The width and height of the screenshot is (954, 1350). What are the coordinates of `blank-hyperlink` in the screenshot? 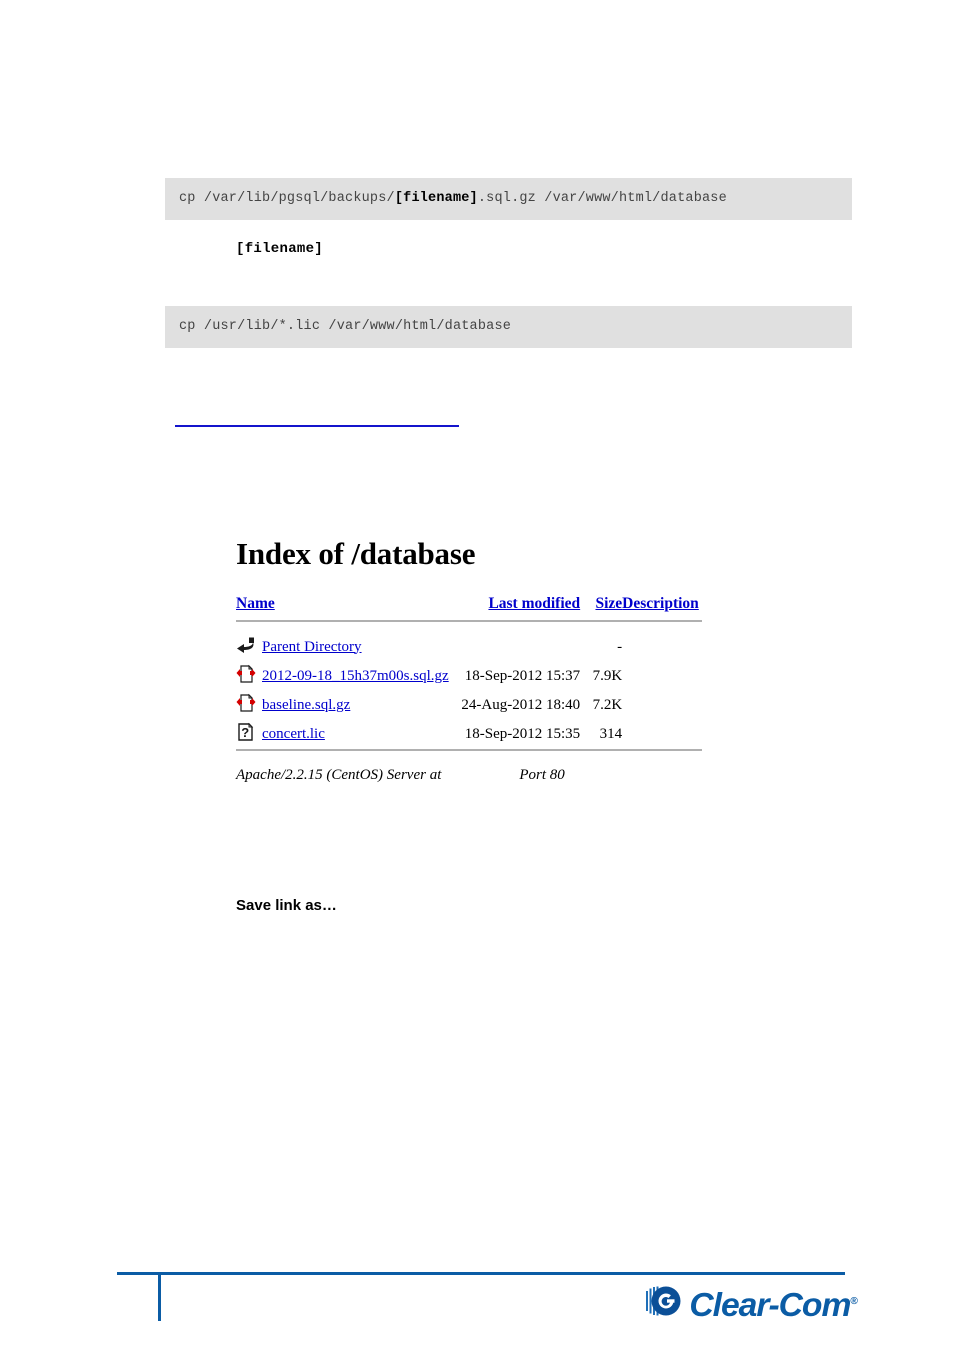 It's located at (317, 418).